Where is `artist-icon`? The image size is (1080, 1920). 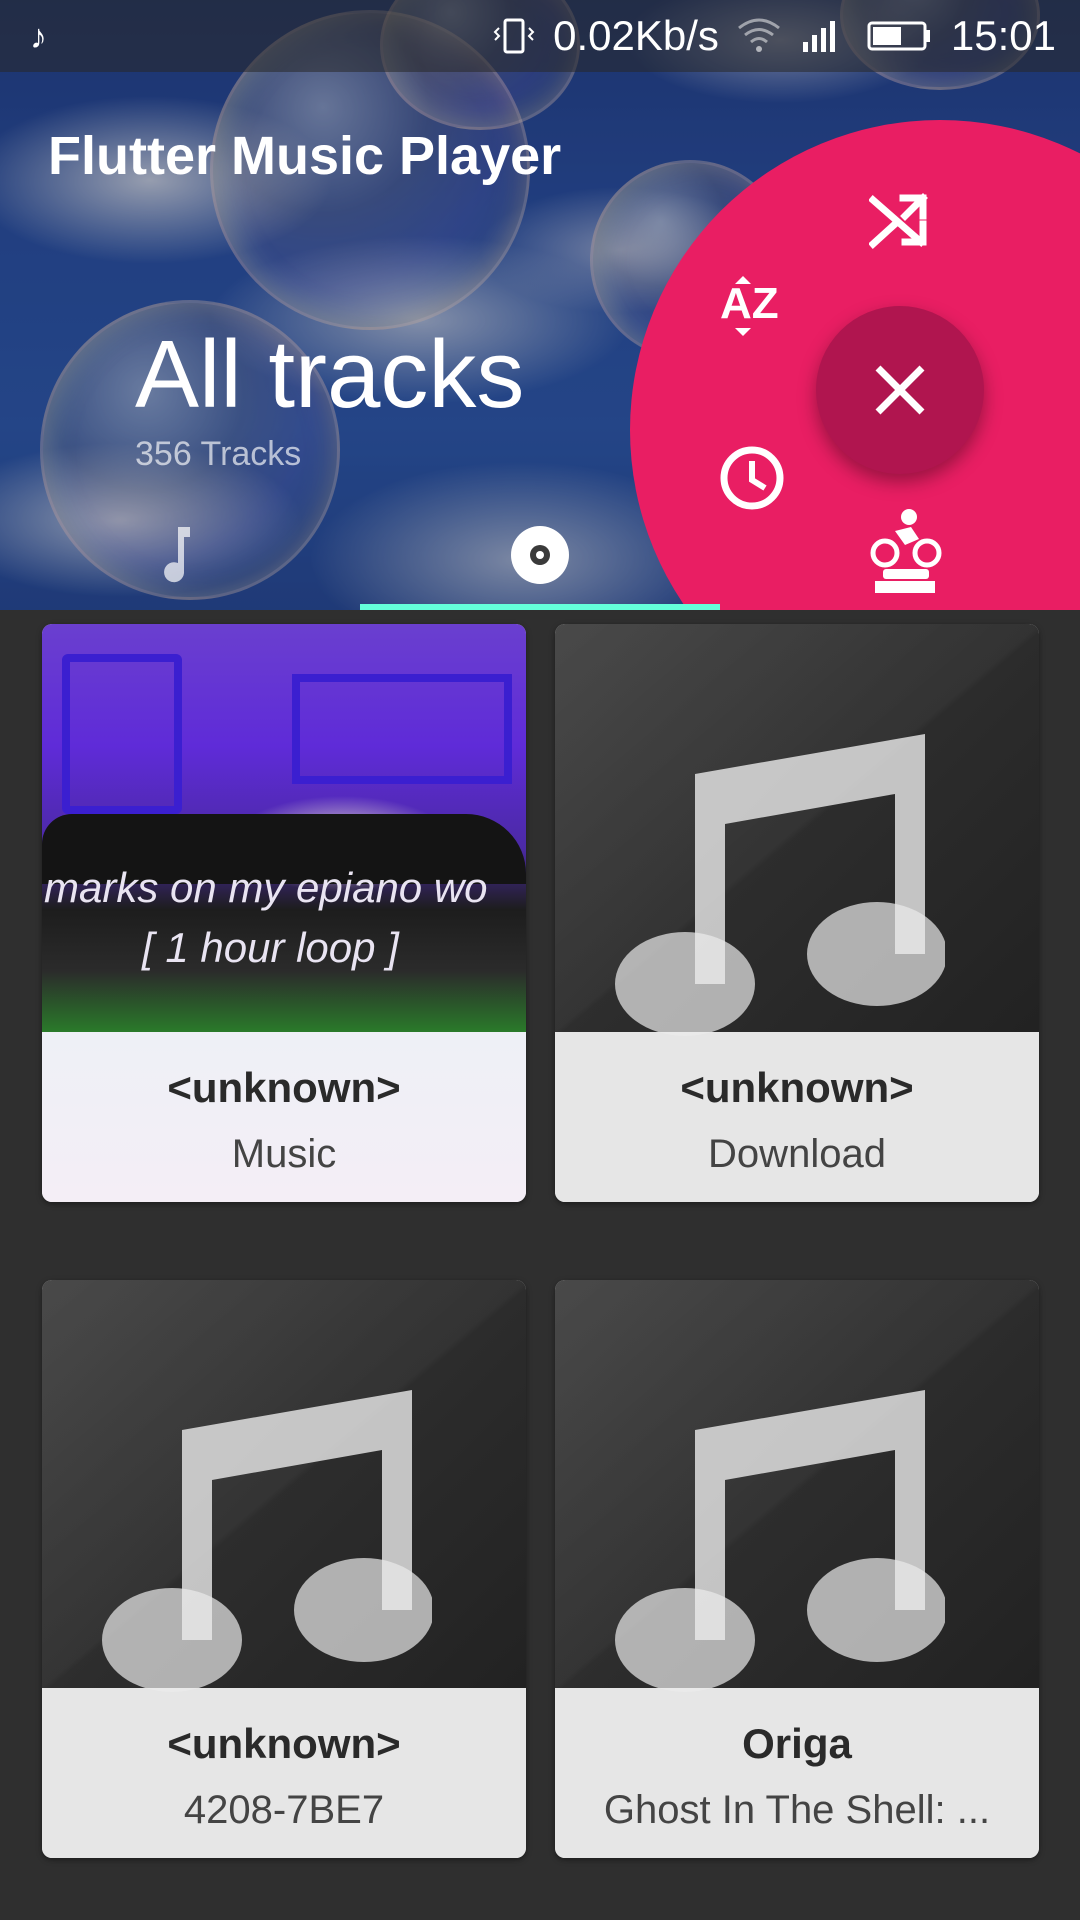
artist-icon is located at coordinates (906, 551).